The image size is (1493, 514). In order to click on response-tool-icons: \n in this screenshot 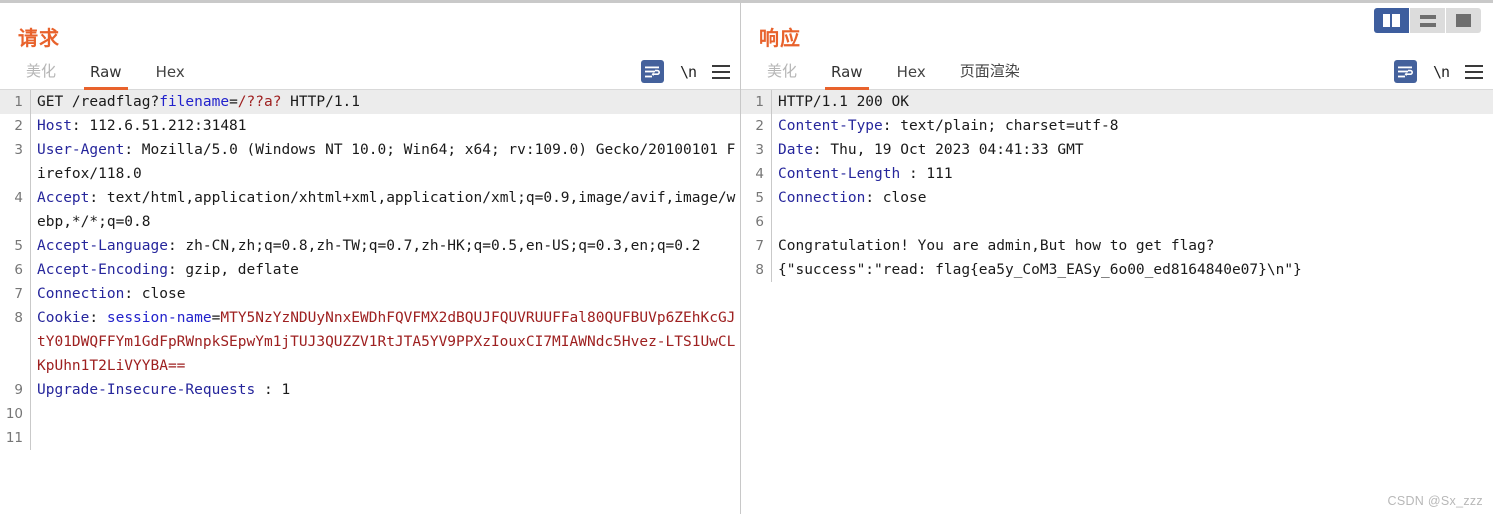, I will do `click(1438, 74)`.